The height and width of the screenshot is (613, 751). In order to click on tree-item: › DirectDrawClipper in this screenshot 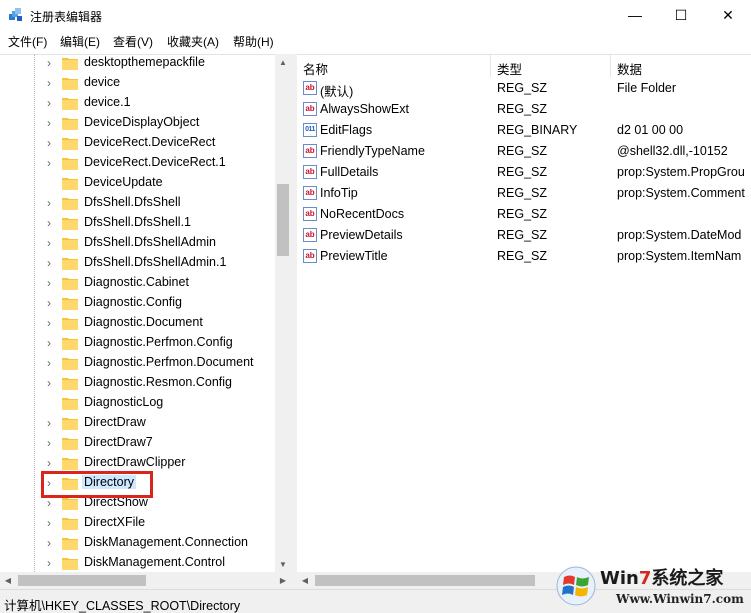, I will do `click(137, 463)`.